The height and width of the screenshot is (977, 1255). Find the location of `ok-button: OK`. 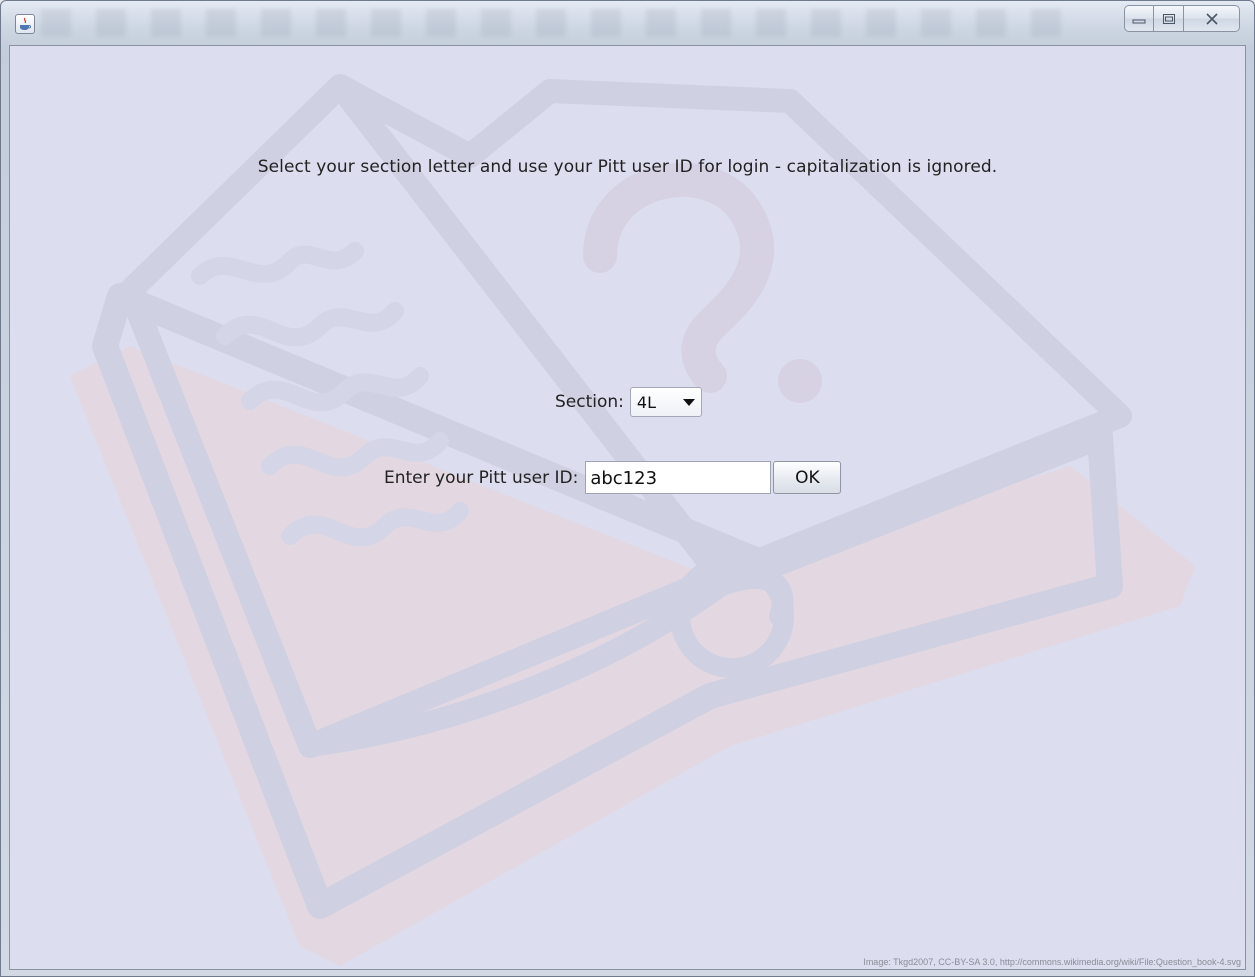

ok-button: OK is located at coordinates (807, 477).